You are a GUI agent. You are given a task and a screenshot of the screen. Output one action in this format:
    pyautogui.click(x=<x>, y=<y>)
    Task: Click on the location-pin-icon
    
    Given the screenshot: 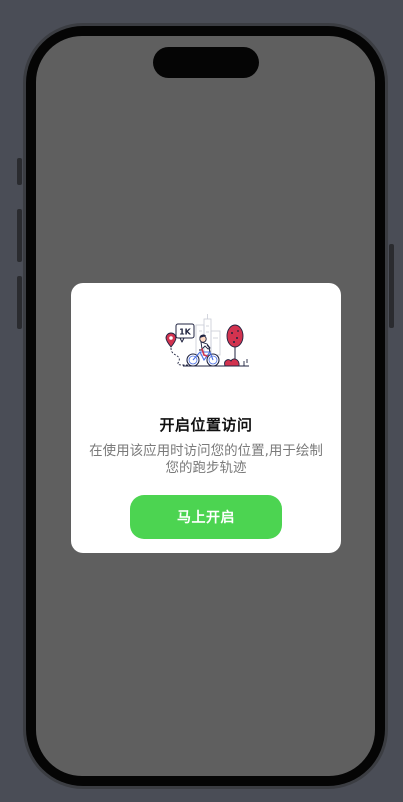 What is the action you would take?
    pyautogui.click(x=171, y=340)
    